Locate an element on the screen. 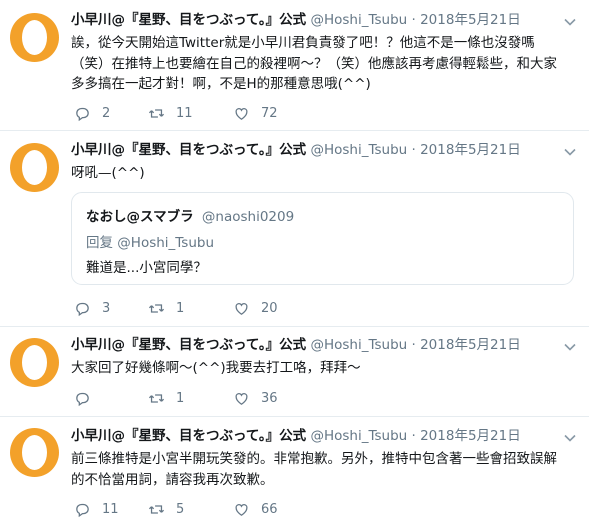  retweet-button: 5 is located at coordinates (166, 509).